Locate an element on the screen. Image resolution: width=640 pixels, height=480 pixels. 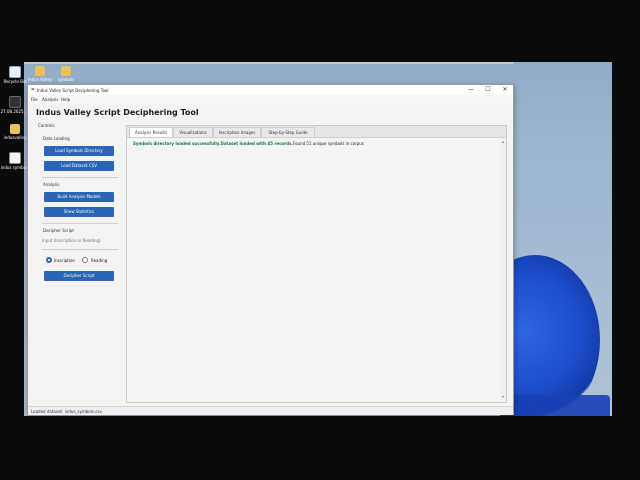
file-icon is located at coordinates (15, 102).